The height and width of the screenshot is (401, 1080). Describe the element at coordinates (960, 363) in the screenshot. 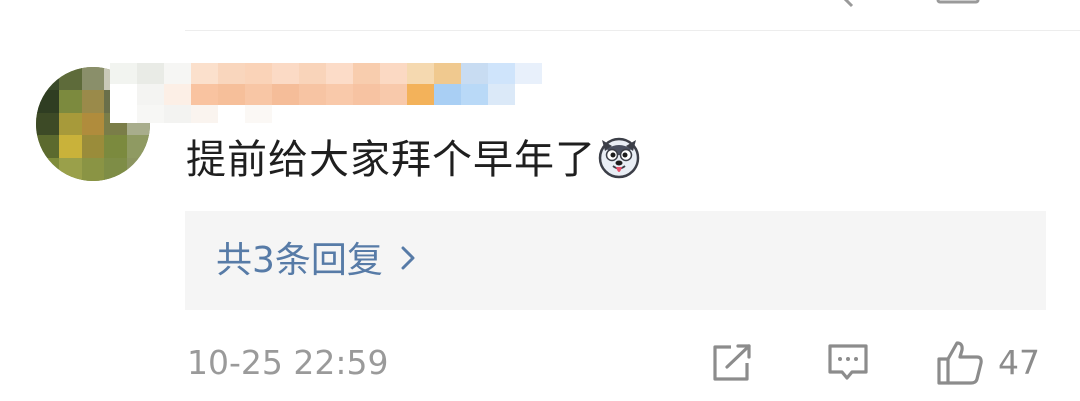

I see `thumbs-up-icon` at that location.